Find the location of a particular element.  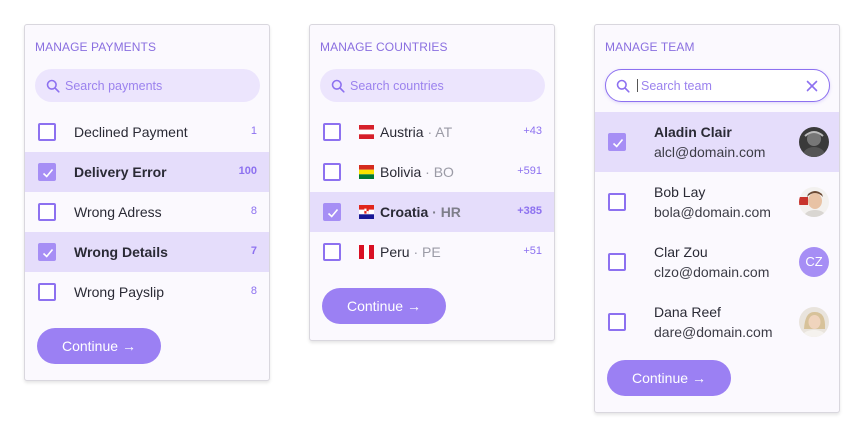

list-item-clar-zou: Clar Zou clzo@domain.com CZ is located at coordinates (717, 262).